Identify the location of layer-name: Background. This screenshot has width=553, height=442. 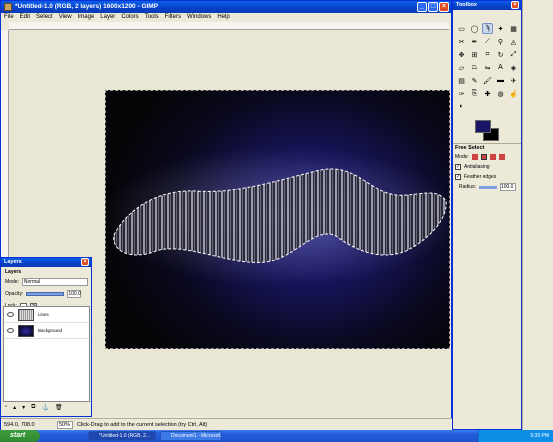
(50, 330).